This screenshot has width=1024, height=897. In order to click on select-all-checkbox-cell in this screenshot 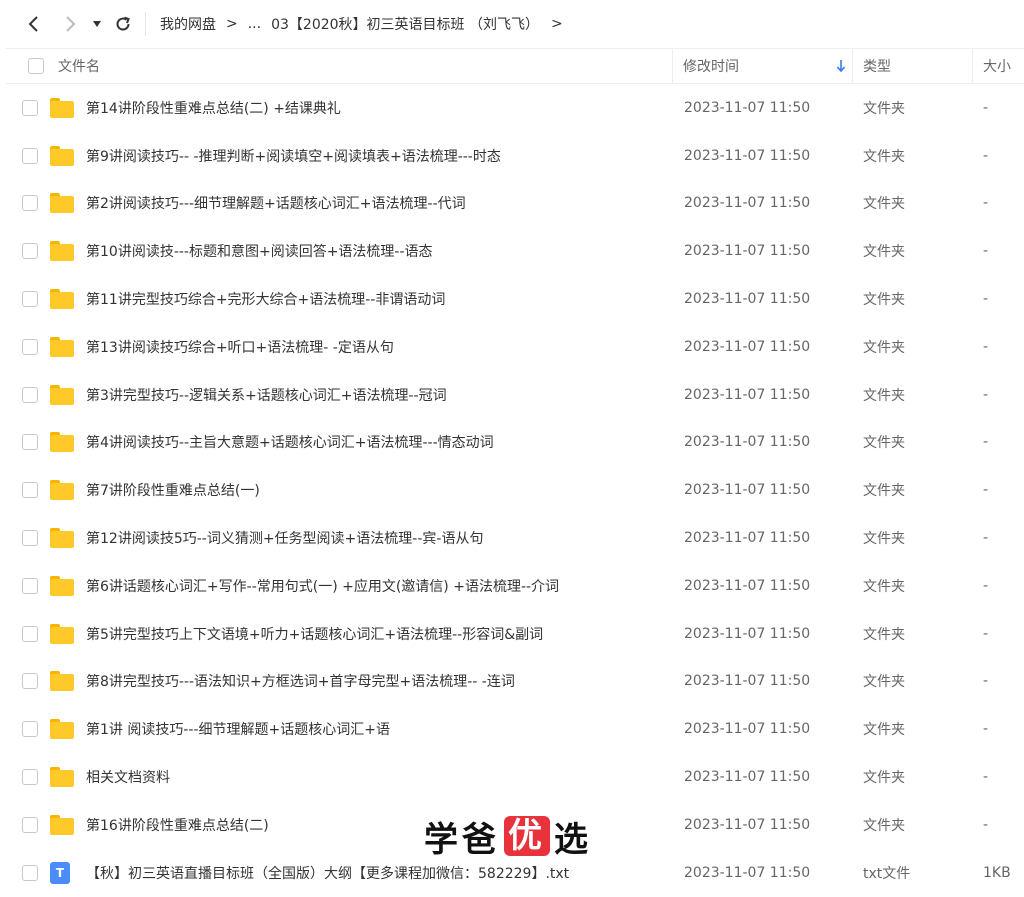, I will do `click(36, 66)`.